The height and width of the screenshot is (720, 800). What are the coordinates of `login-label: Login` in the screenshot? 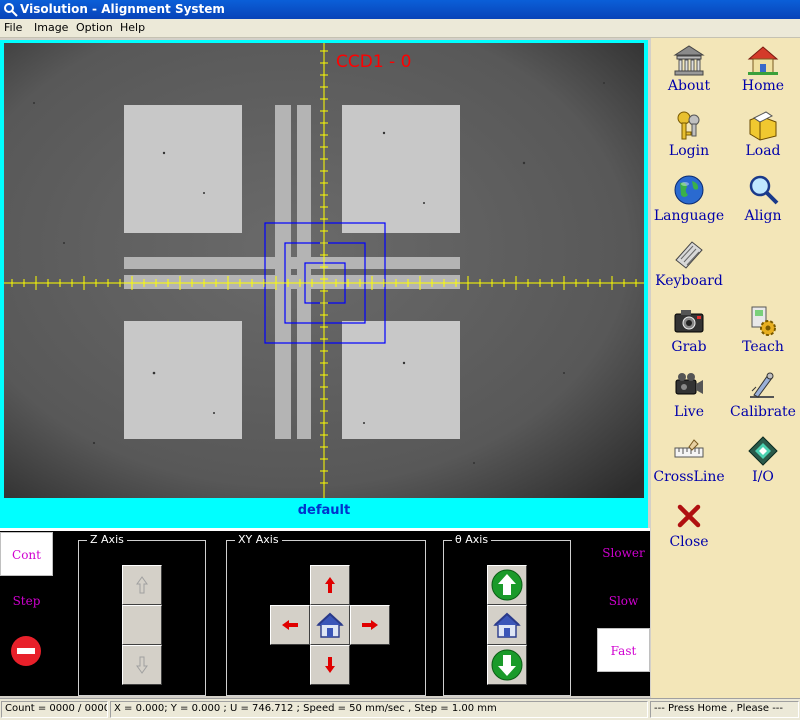 It's located at (689, 151).